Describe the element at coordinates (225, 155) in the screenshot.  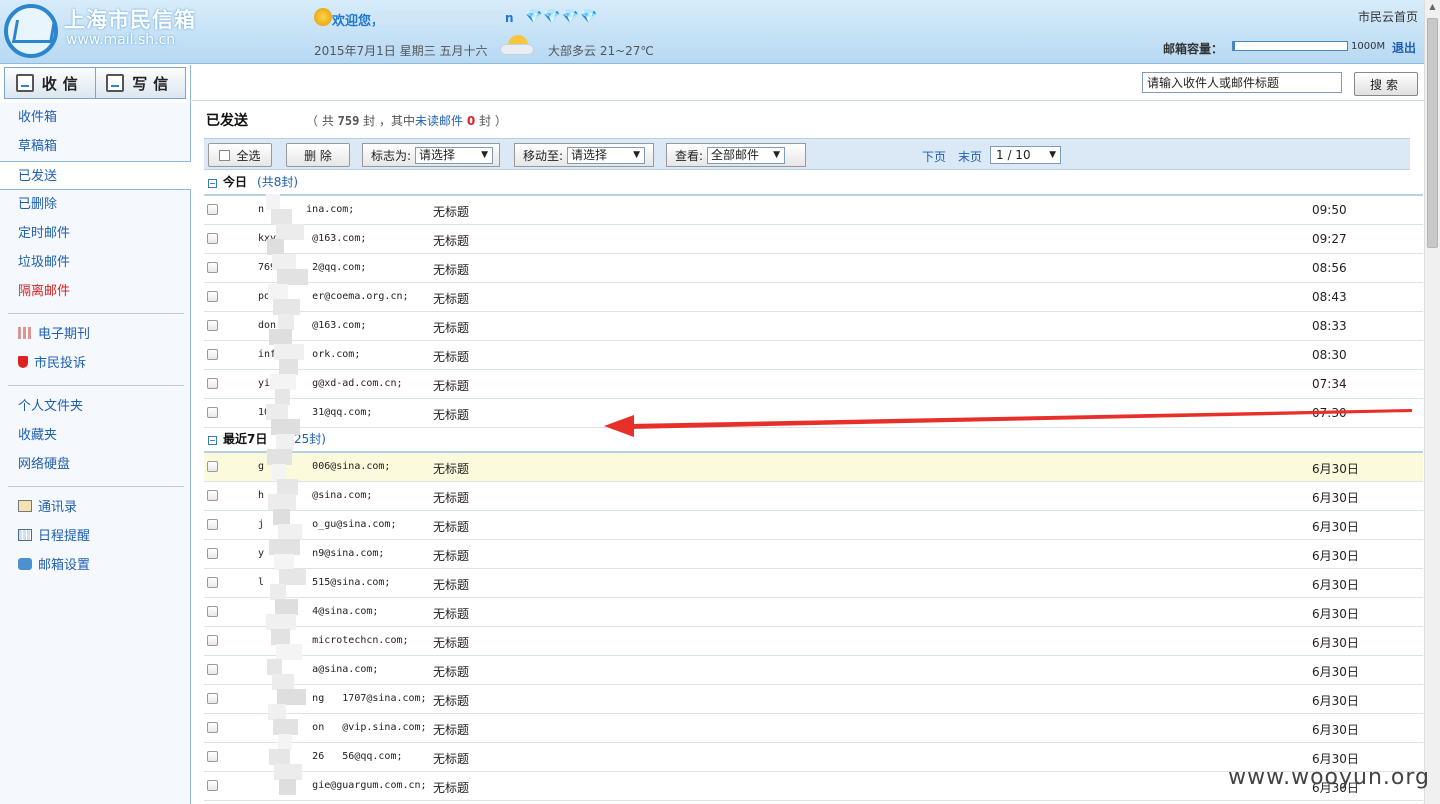
I see `select-all-checkbox` at that location.